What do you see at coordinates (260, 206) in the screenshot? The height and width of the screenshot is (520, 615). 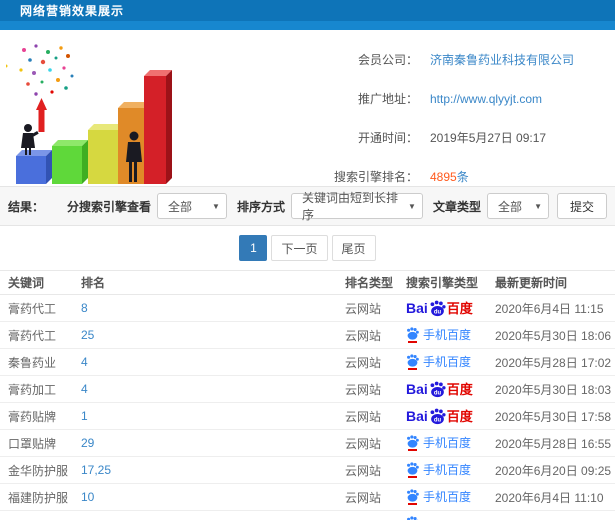 I see `sort-filter-label: 排序方式` at bounding box center [260, 206].